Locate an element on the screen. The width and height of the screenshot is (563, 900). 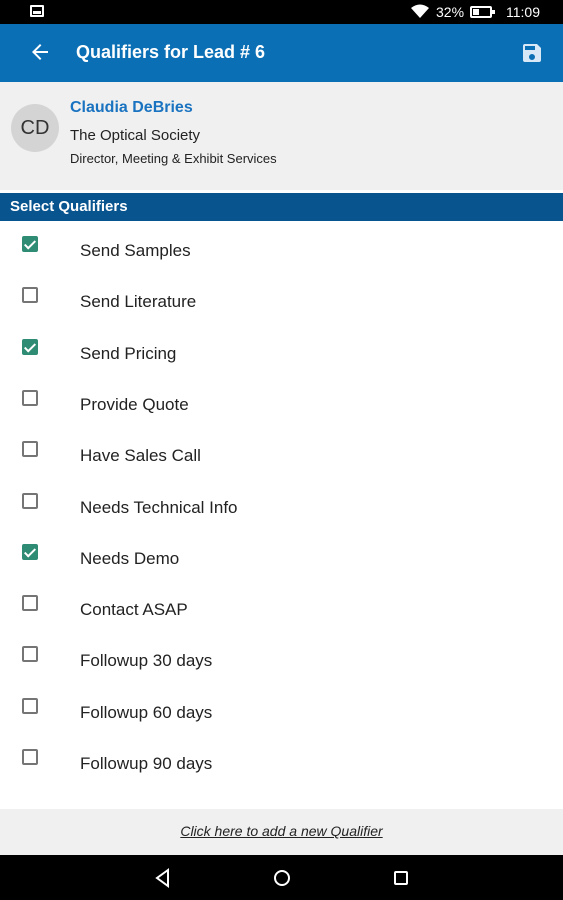
qualifier-label: Send Pricing is located at coordinates (128, 353).